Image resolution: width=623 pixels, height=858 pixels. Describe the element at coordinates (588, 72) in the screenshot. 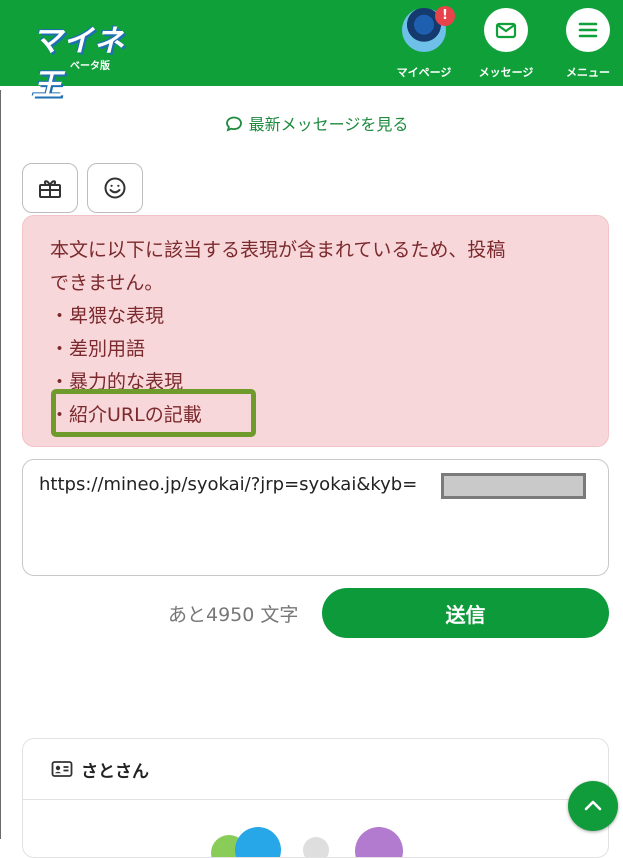

I see `menu-label: メニュー` at that location.